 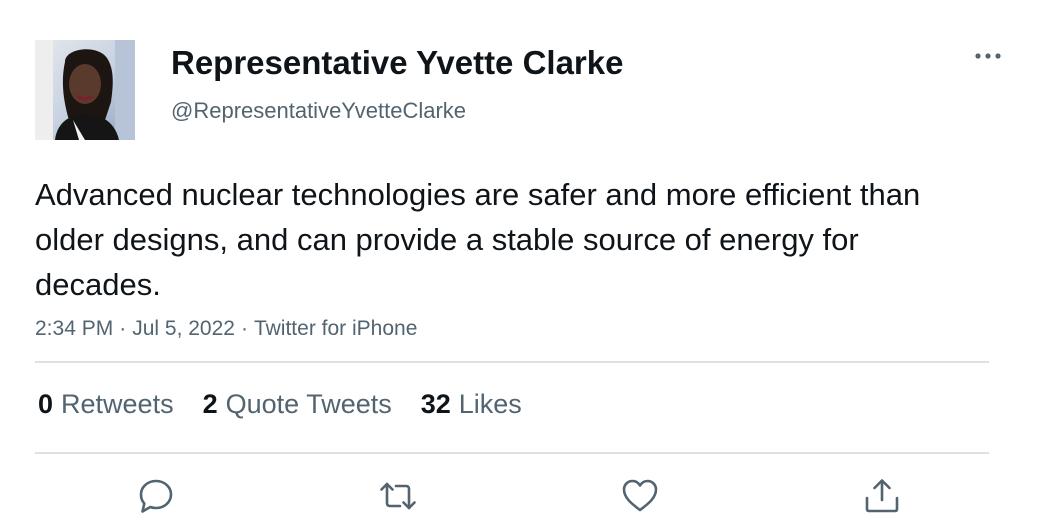 What do you see at coordinates (74, 328) in the screenshot?
I see `tweet-time: 2:34 PM` at bounding box center [74, 328].